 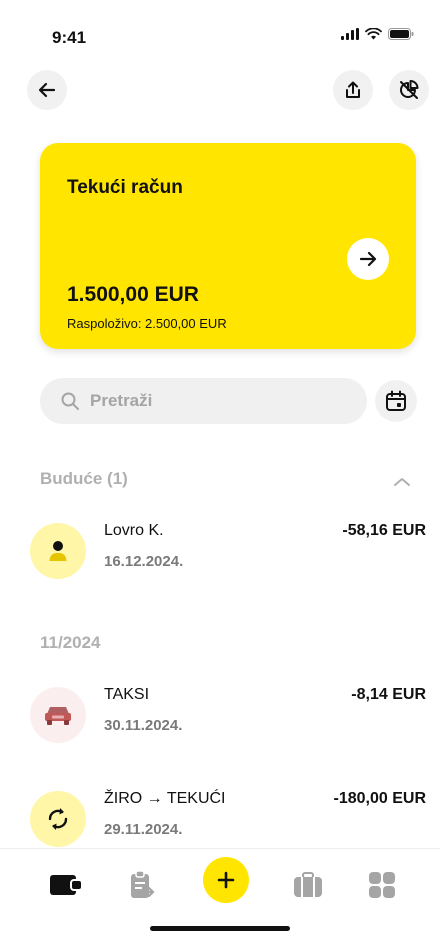 What do you see at coordinates (127, 694) in the screenshot?
I see `transaction-name: TAKSI` at bounding box center [127, 694].